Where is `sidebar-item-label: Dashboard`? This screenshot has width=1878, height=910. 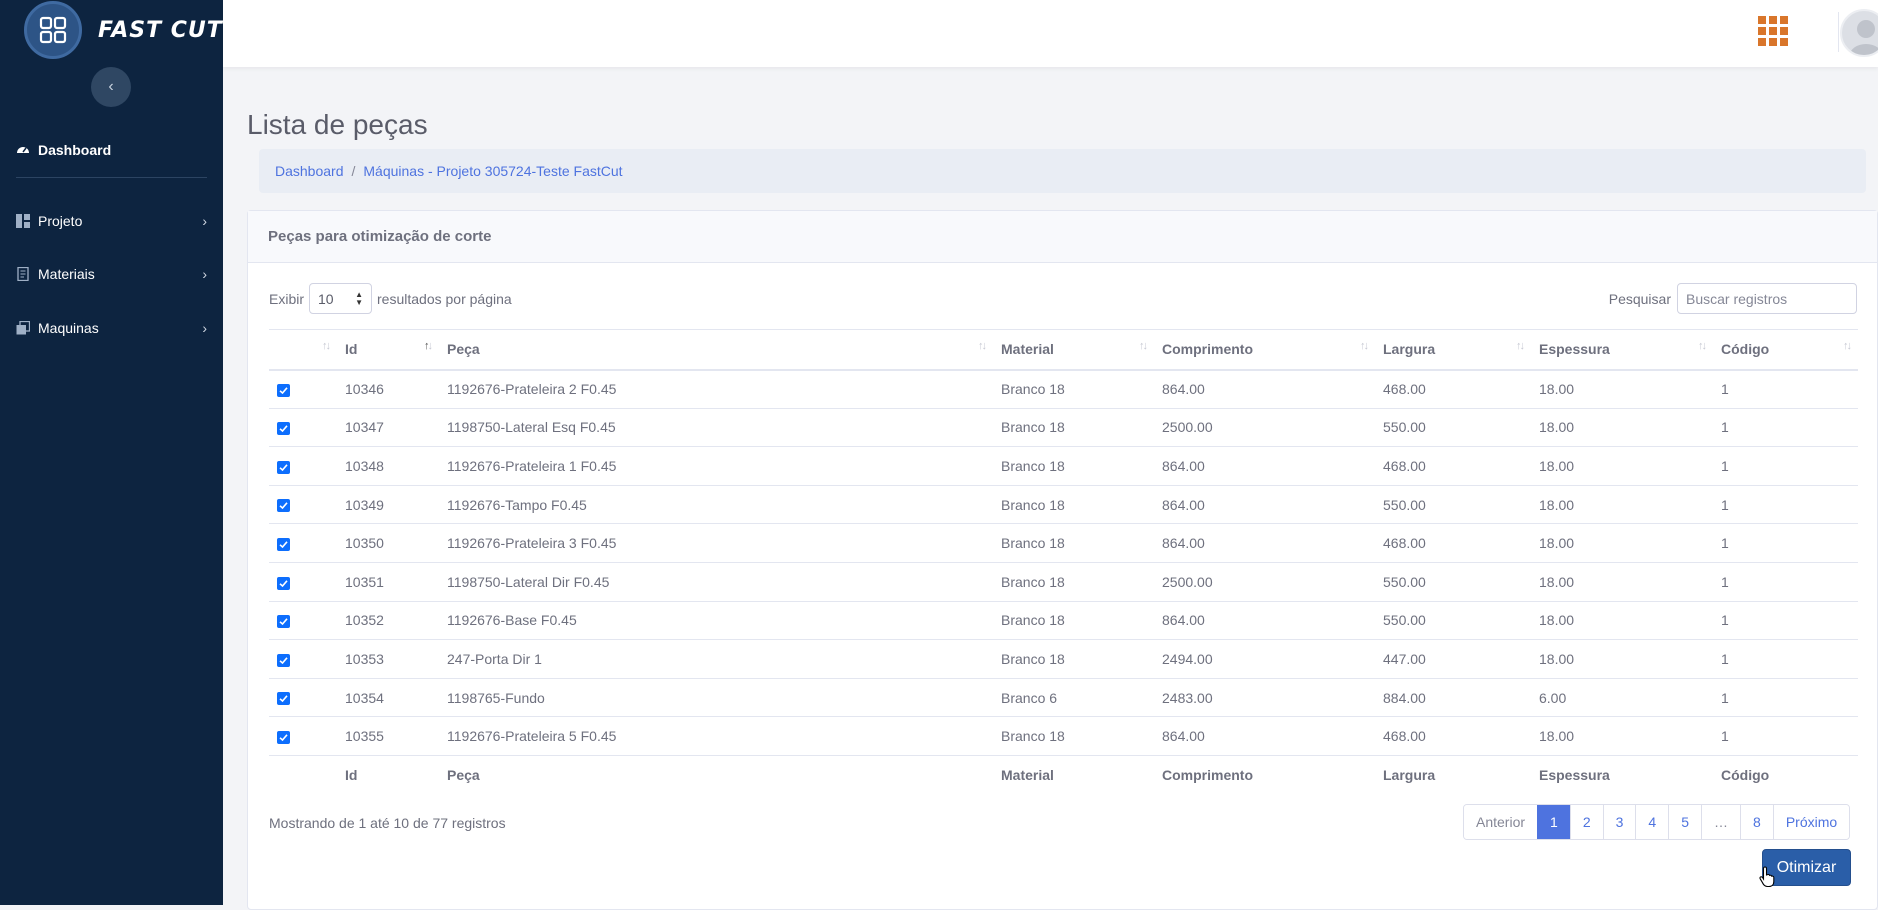
sidebar-item-label: Dashboard is located at coordinates (75, 150).